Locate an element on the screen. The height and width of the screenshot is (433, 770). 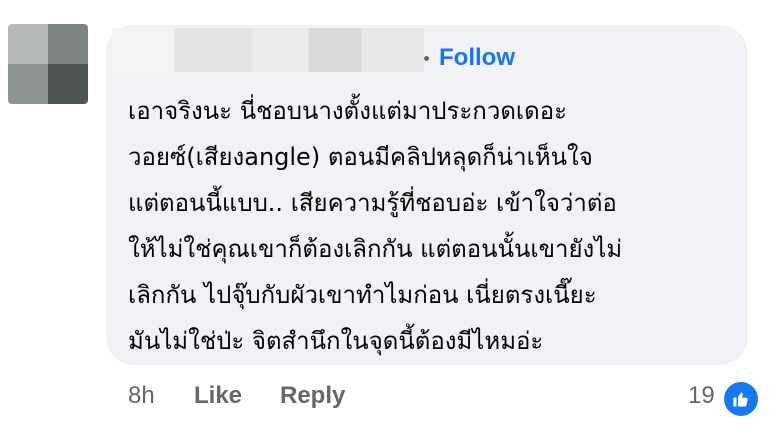
thumbs-up-icon is located at coordinates (741, 399).